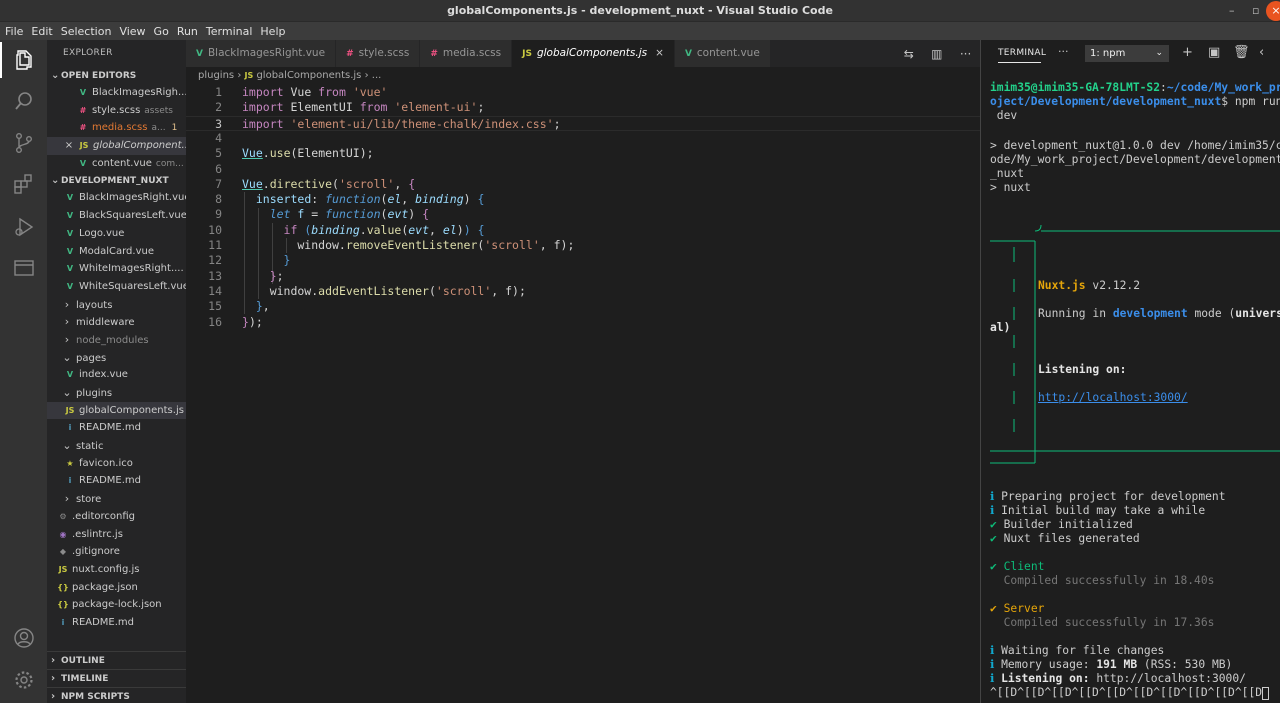 The height and width of the screenshot is (703, 1280). I want to click on tree-file: JS nuxt.config.js, so click(116, 570).